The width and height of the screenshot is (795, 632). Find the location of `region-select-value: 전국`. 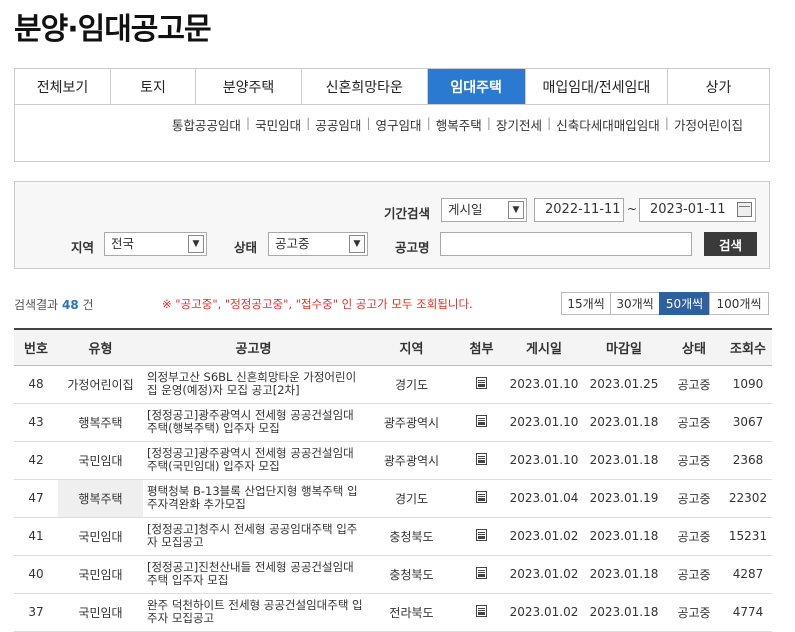

region-select-value: 전국 is located at coordinates (123, 243).